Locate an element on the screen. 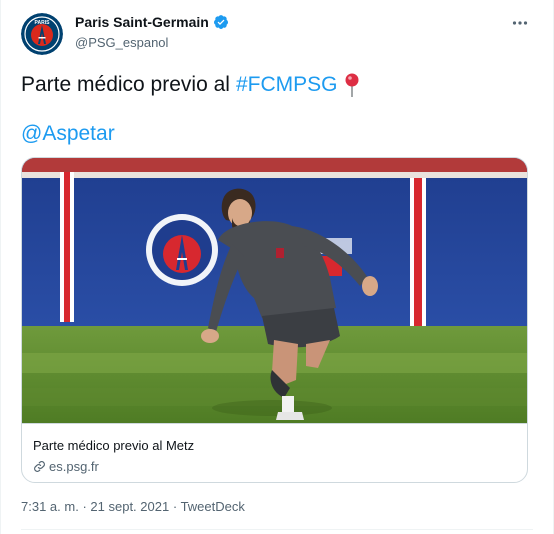 This screenshot has height=534, width=554. tweet-text: Parte médico previo al #FCMPSG is located at coordinates (191, 85).